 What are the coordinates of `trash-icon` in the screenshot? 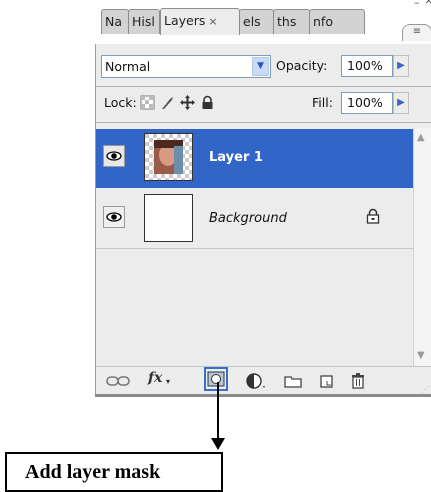 It's located at (358, 381).